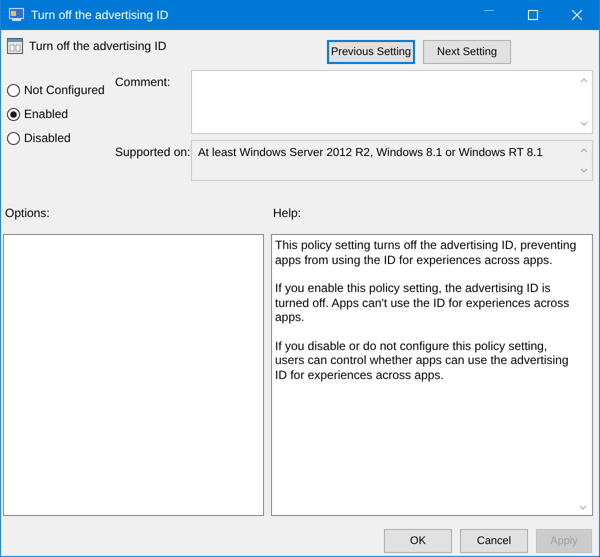  I want to click on dialog-button: Cancel, so click(494, 541).